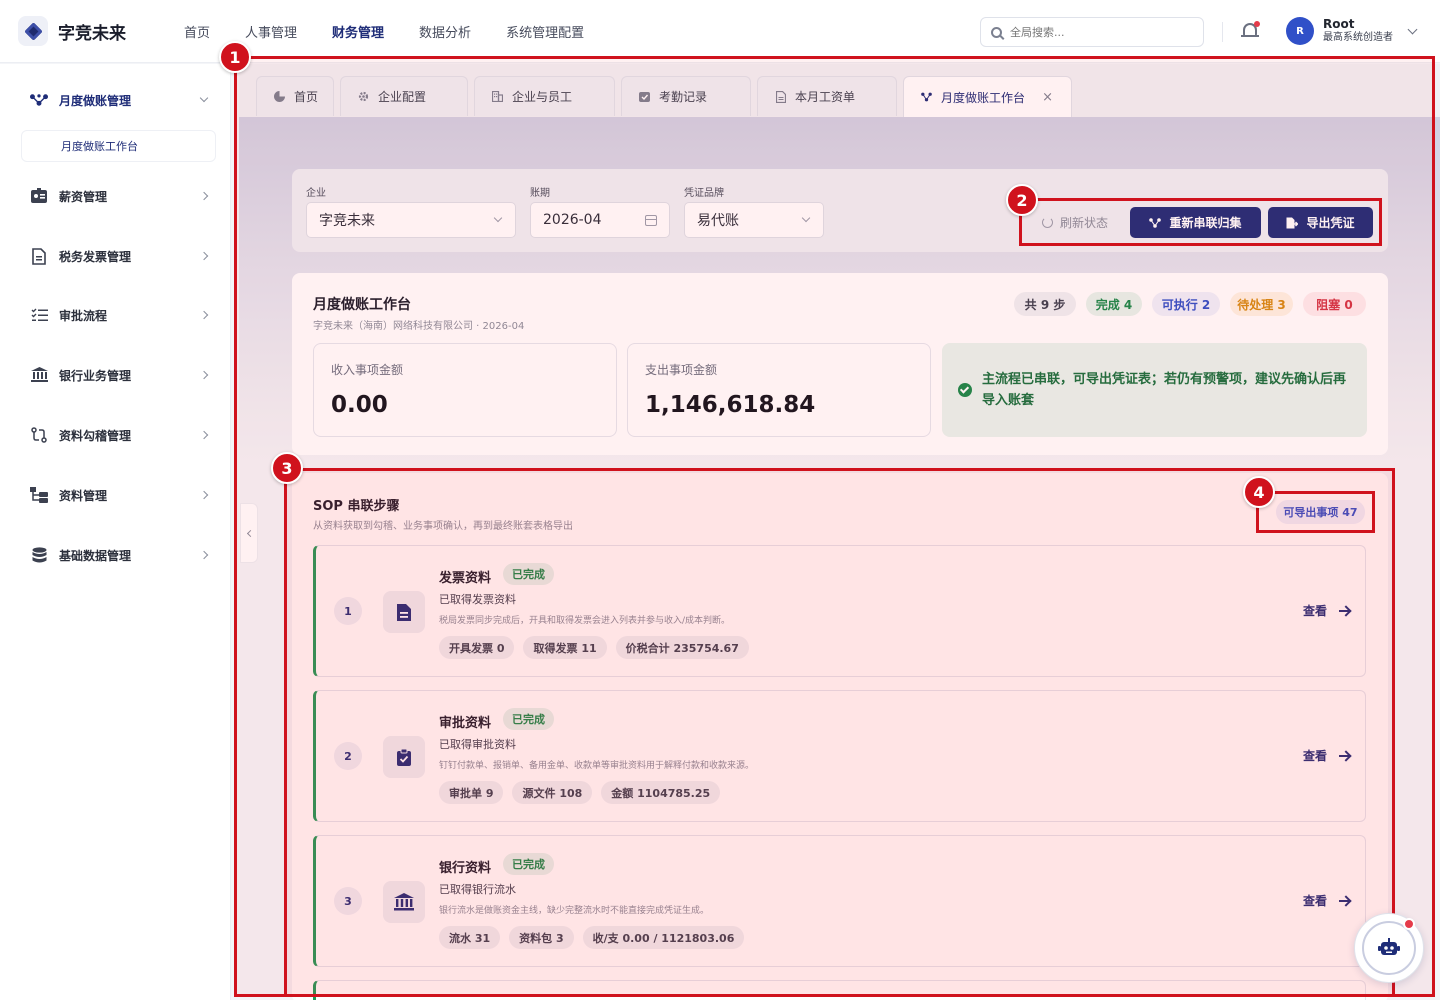 This screenshot has width=1440, height=1000. Describe the element at coordinates (1084, 222) in the screenshot. I see `refresh-label: 刷新状态` at that location.